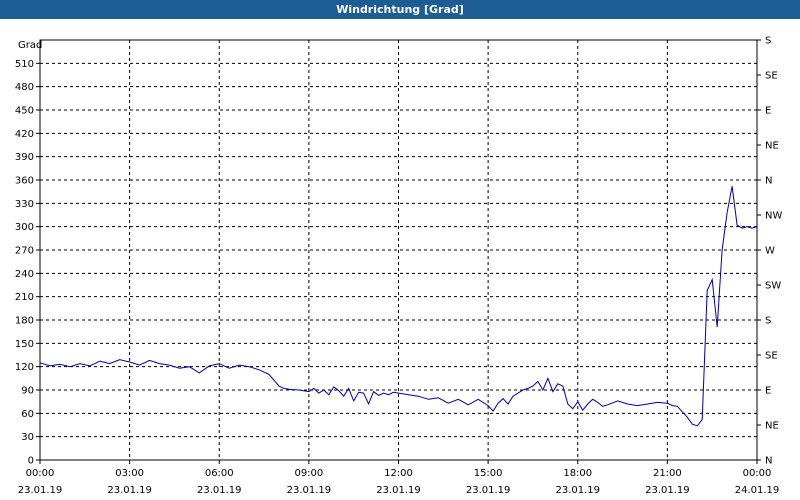 This screenshot has width=800, height=500. I want to click on y-tick-label: 90, so click(27, 391).